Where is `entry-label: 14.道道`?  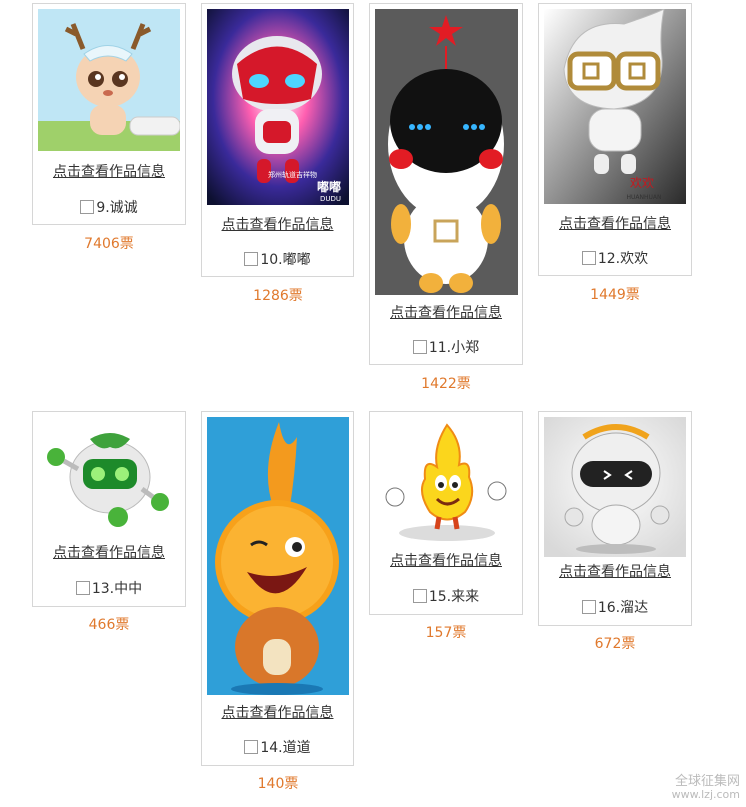
entry-label: 14.道道 is located at coordinates (285, 748).